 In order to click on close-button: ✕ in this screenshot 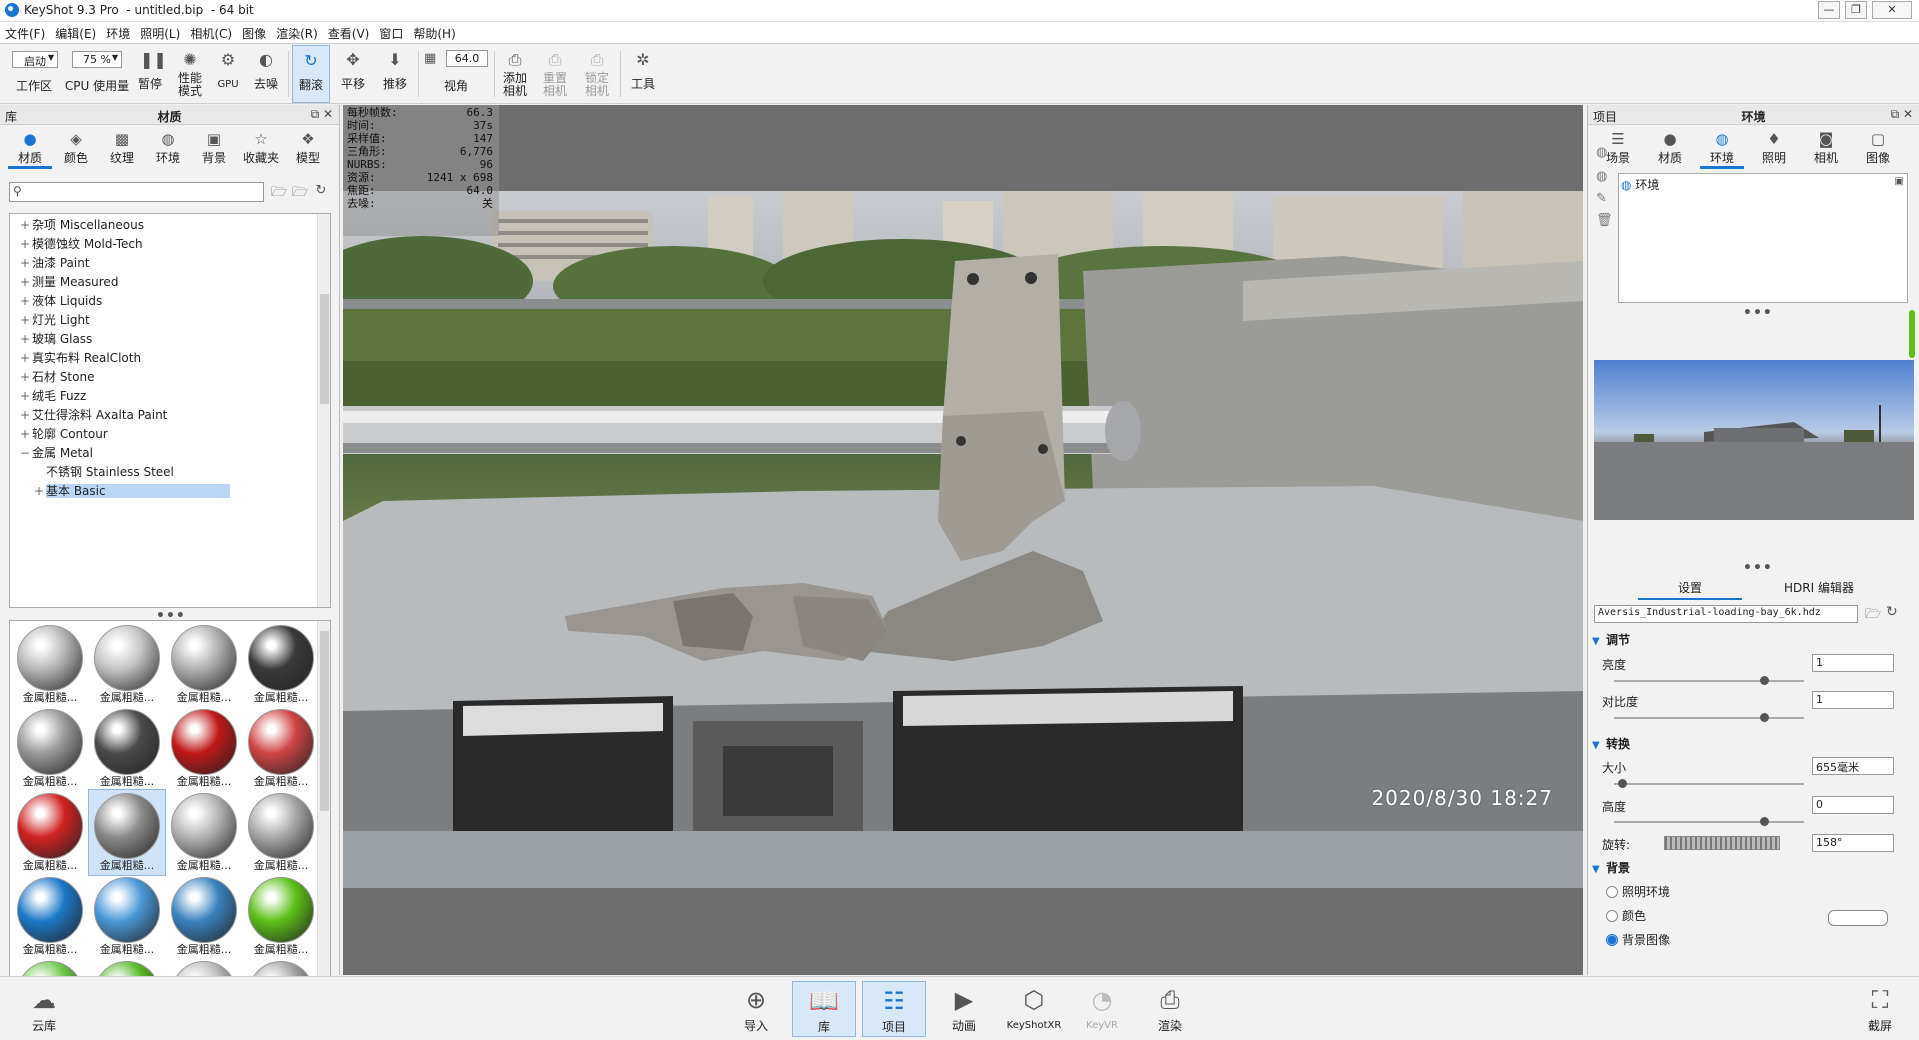, I will do `click(1892, 10)`.